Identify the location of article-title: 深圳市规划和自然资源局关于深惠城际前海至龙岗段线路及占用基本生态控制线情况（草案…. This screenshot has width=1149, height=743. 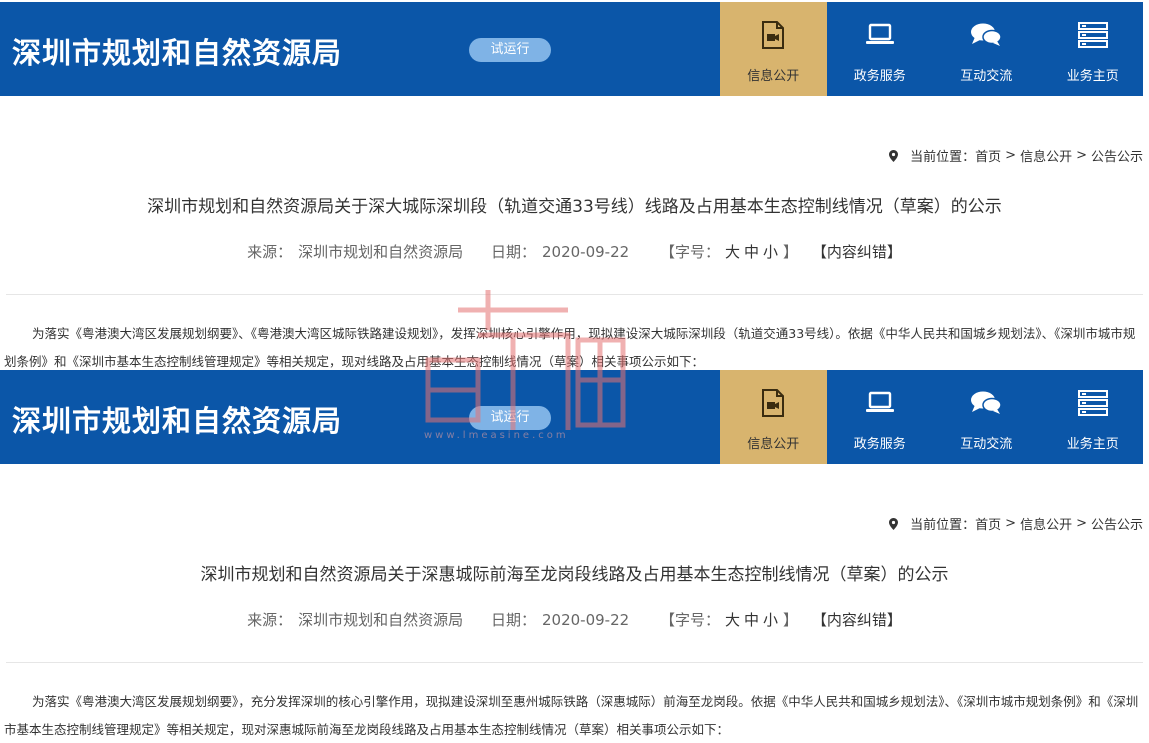
(574, 575).